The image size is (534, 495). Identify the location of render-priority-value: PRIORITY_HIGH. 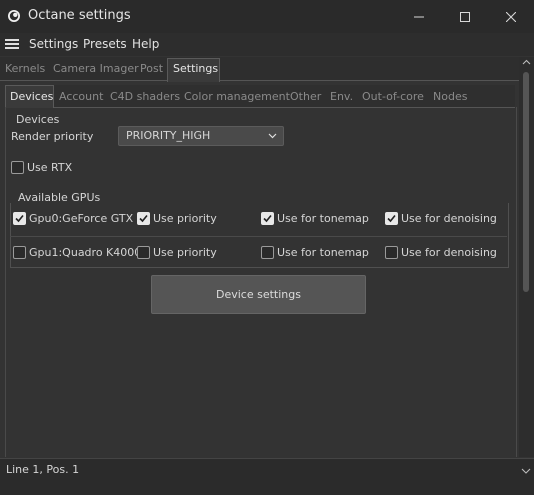
(168, 135).